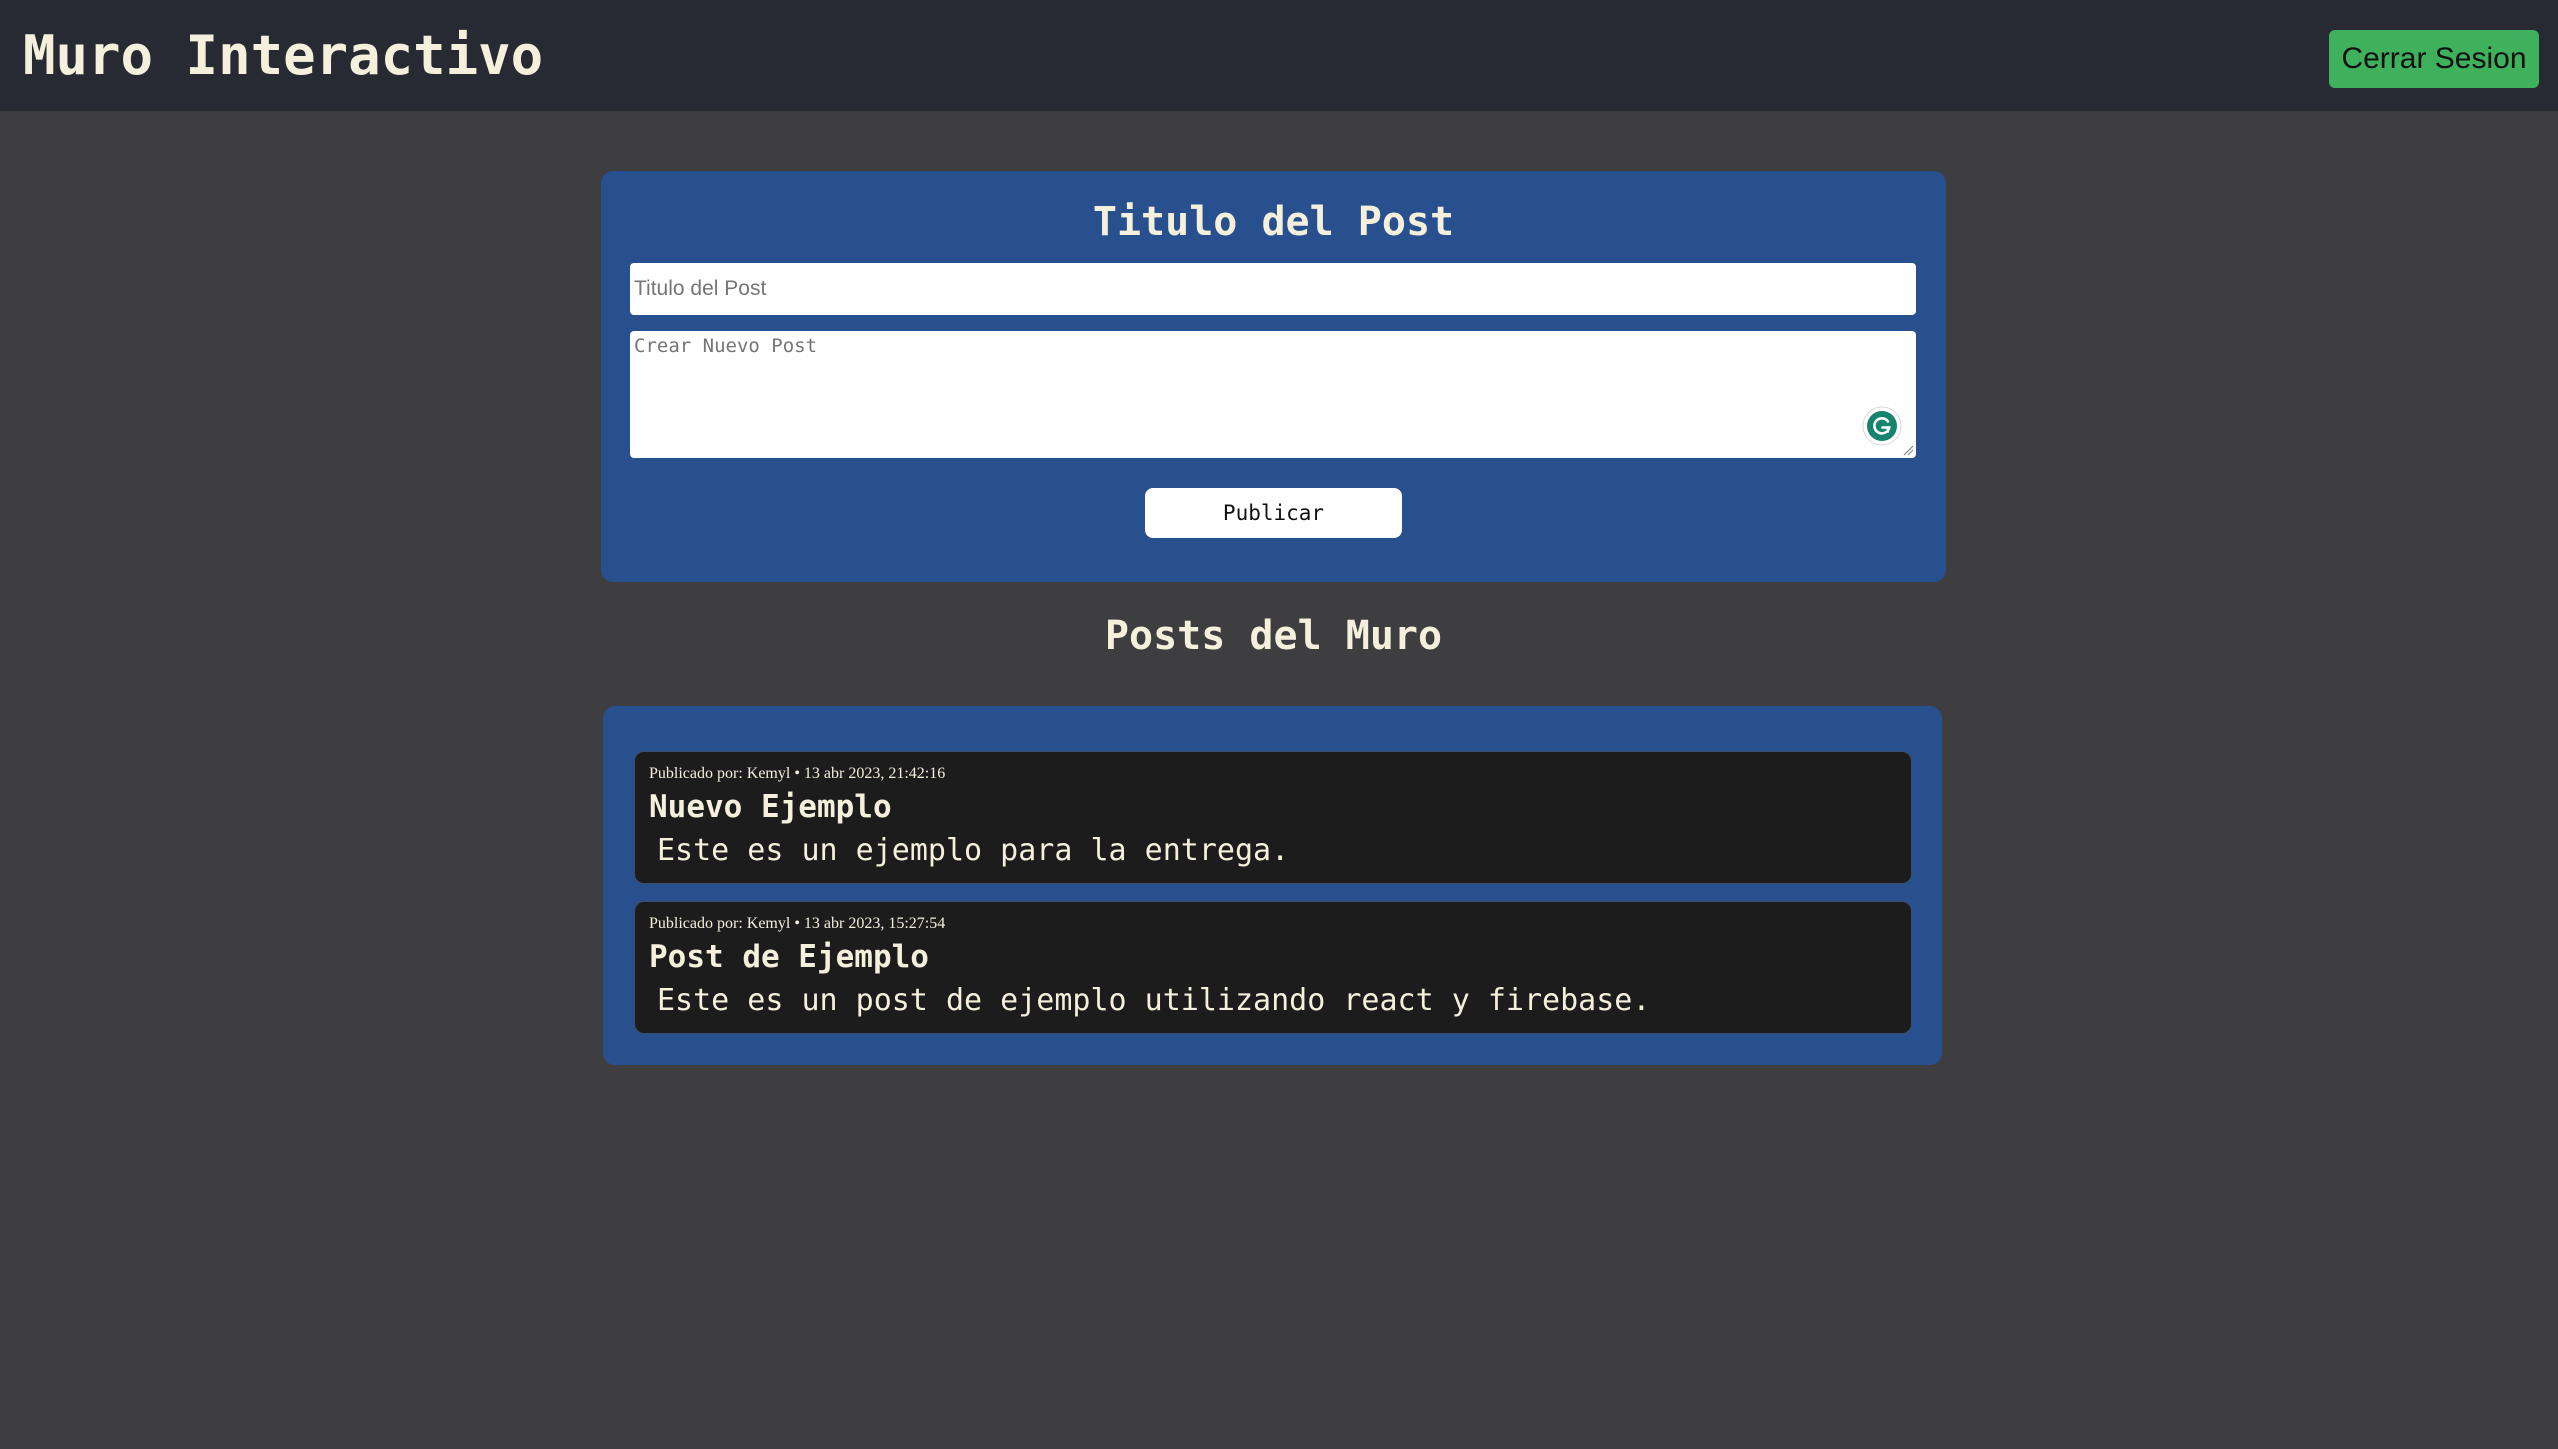  Describe the element at coordinates (1882, 426) in the screenshot. I see `grammarly-icon` at that location.